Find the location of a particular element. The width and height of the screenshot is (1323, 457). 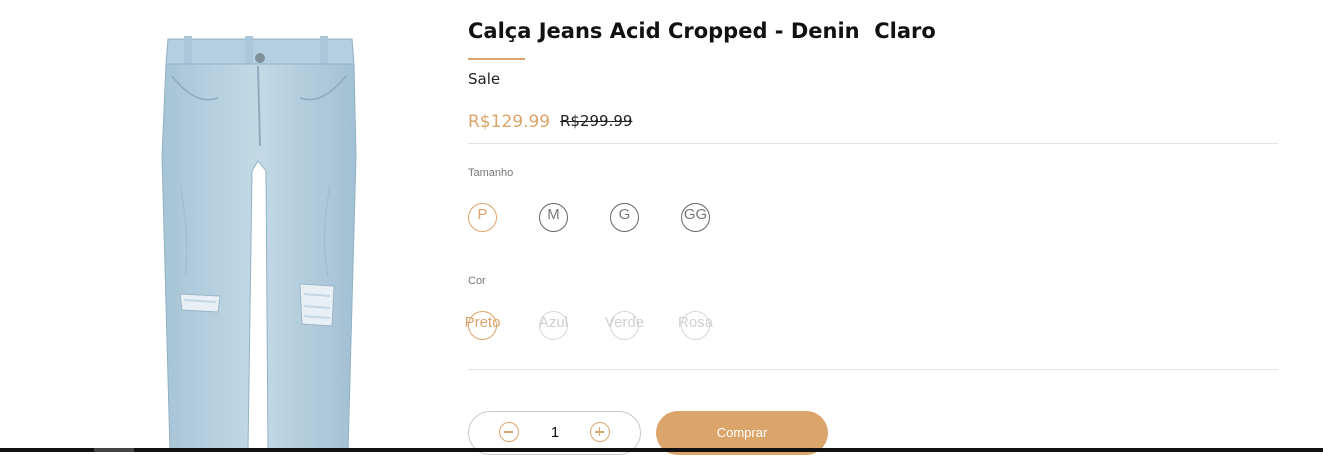

color-label: Cor is located at coordinates (477, 281).